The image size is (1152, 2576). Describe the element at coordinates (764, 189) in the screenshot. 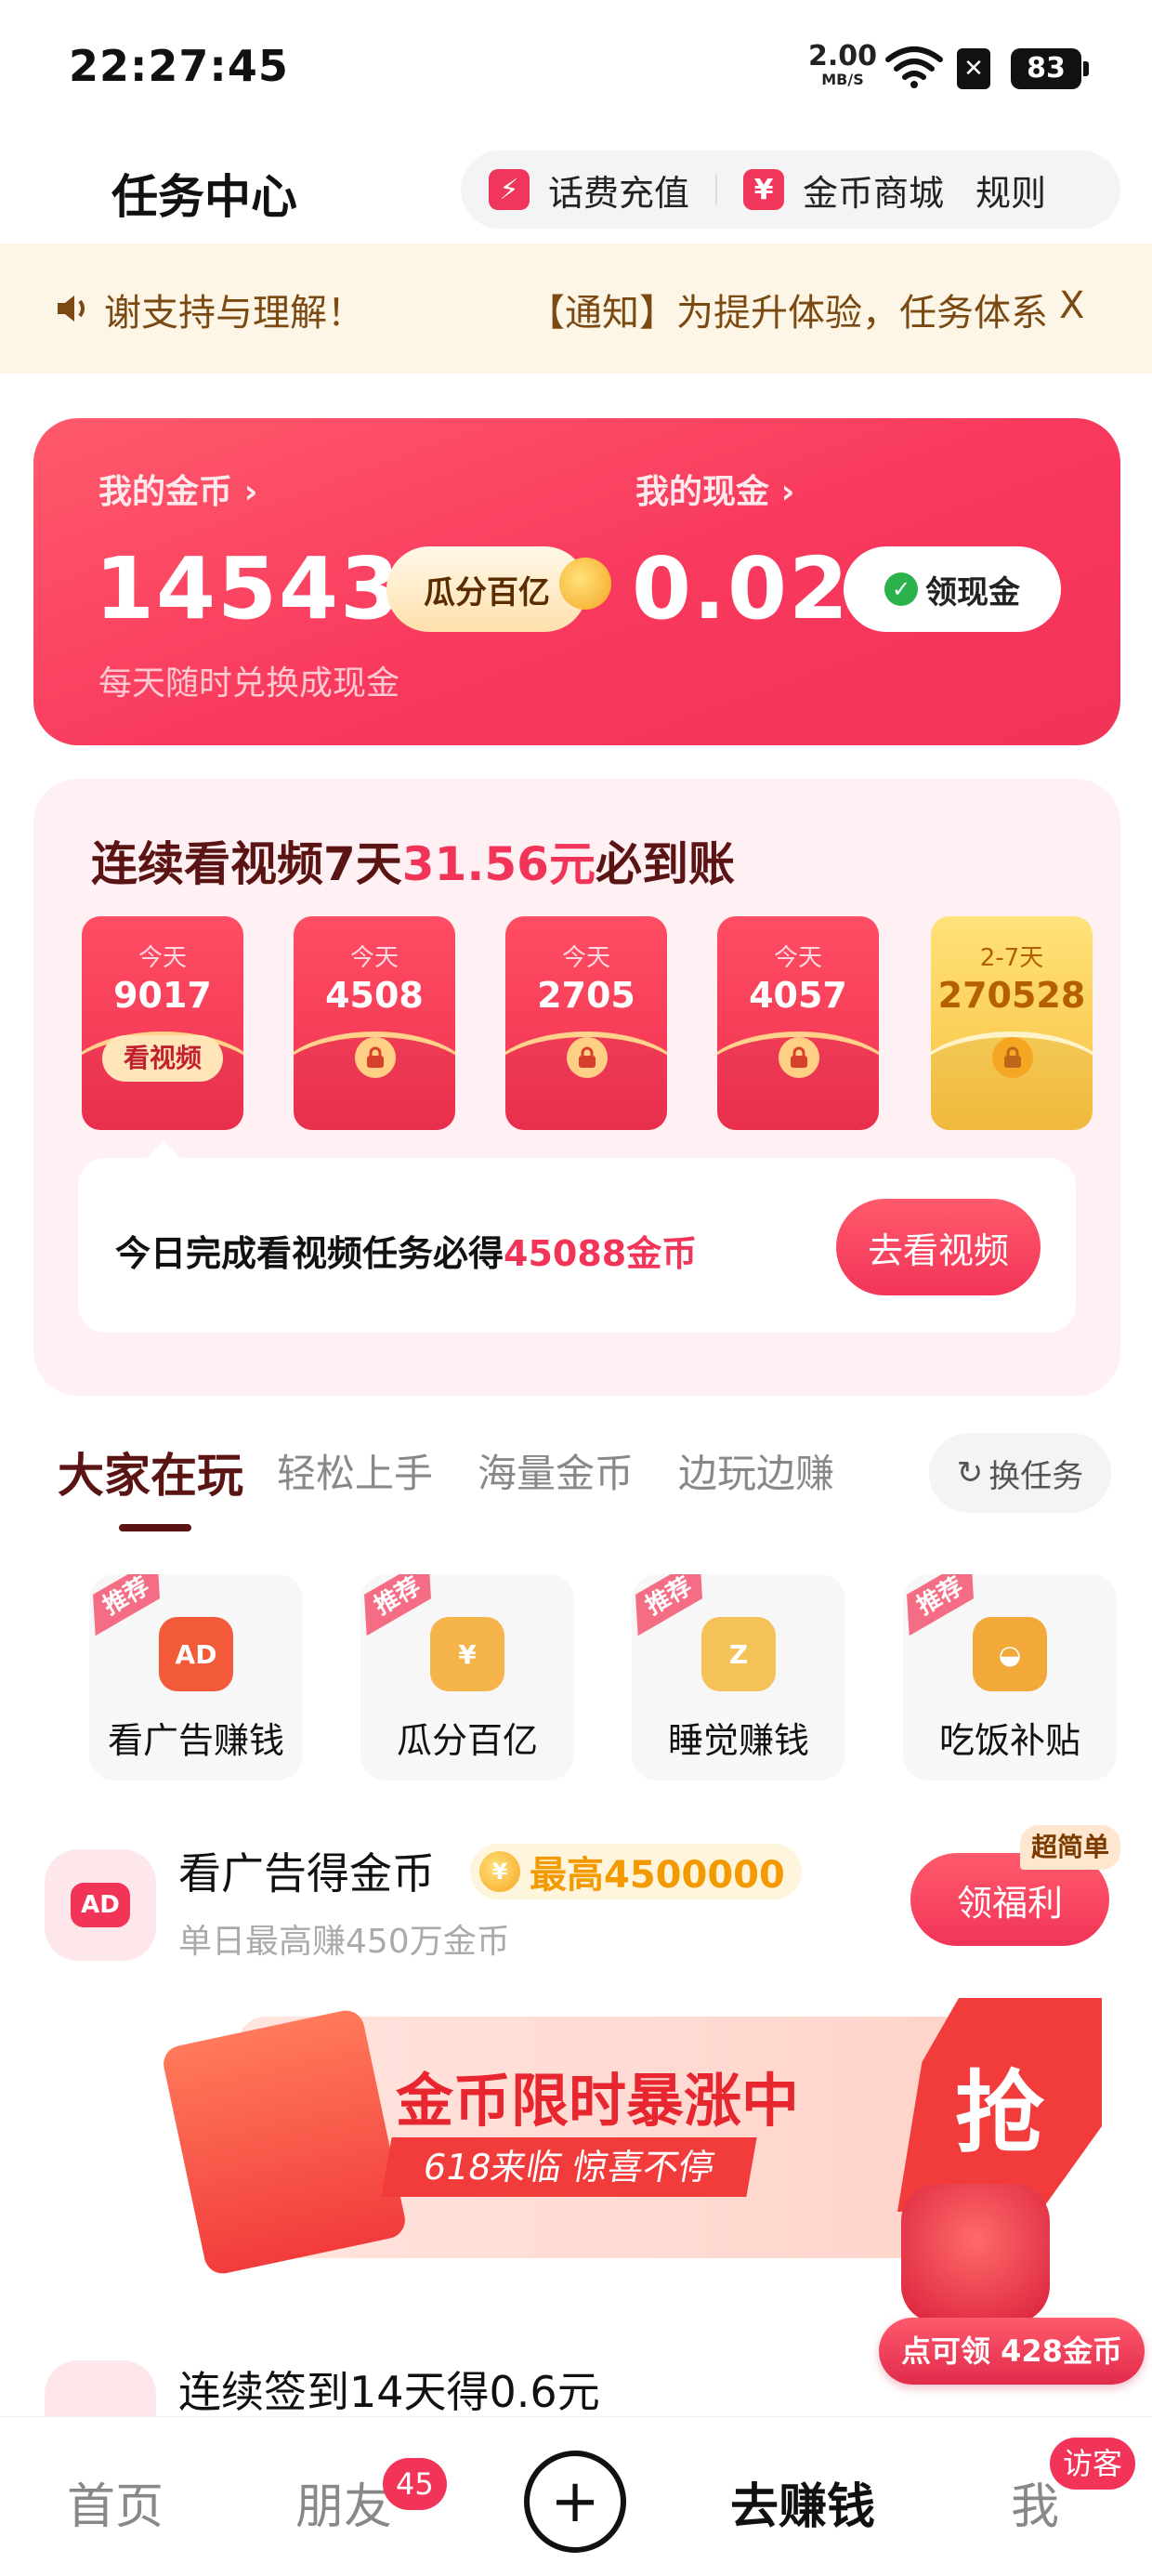

I see `coin-mall-icon: ¥` at that location.